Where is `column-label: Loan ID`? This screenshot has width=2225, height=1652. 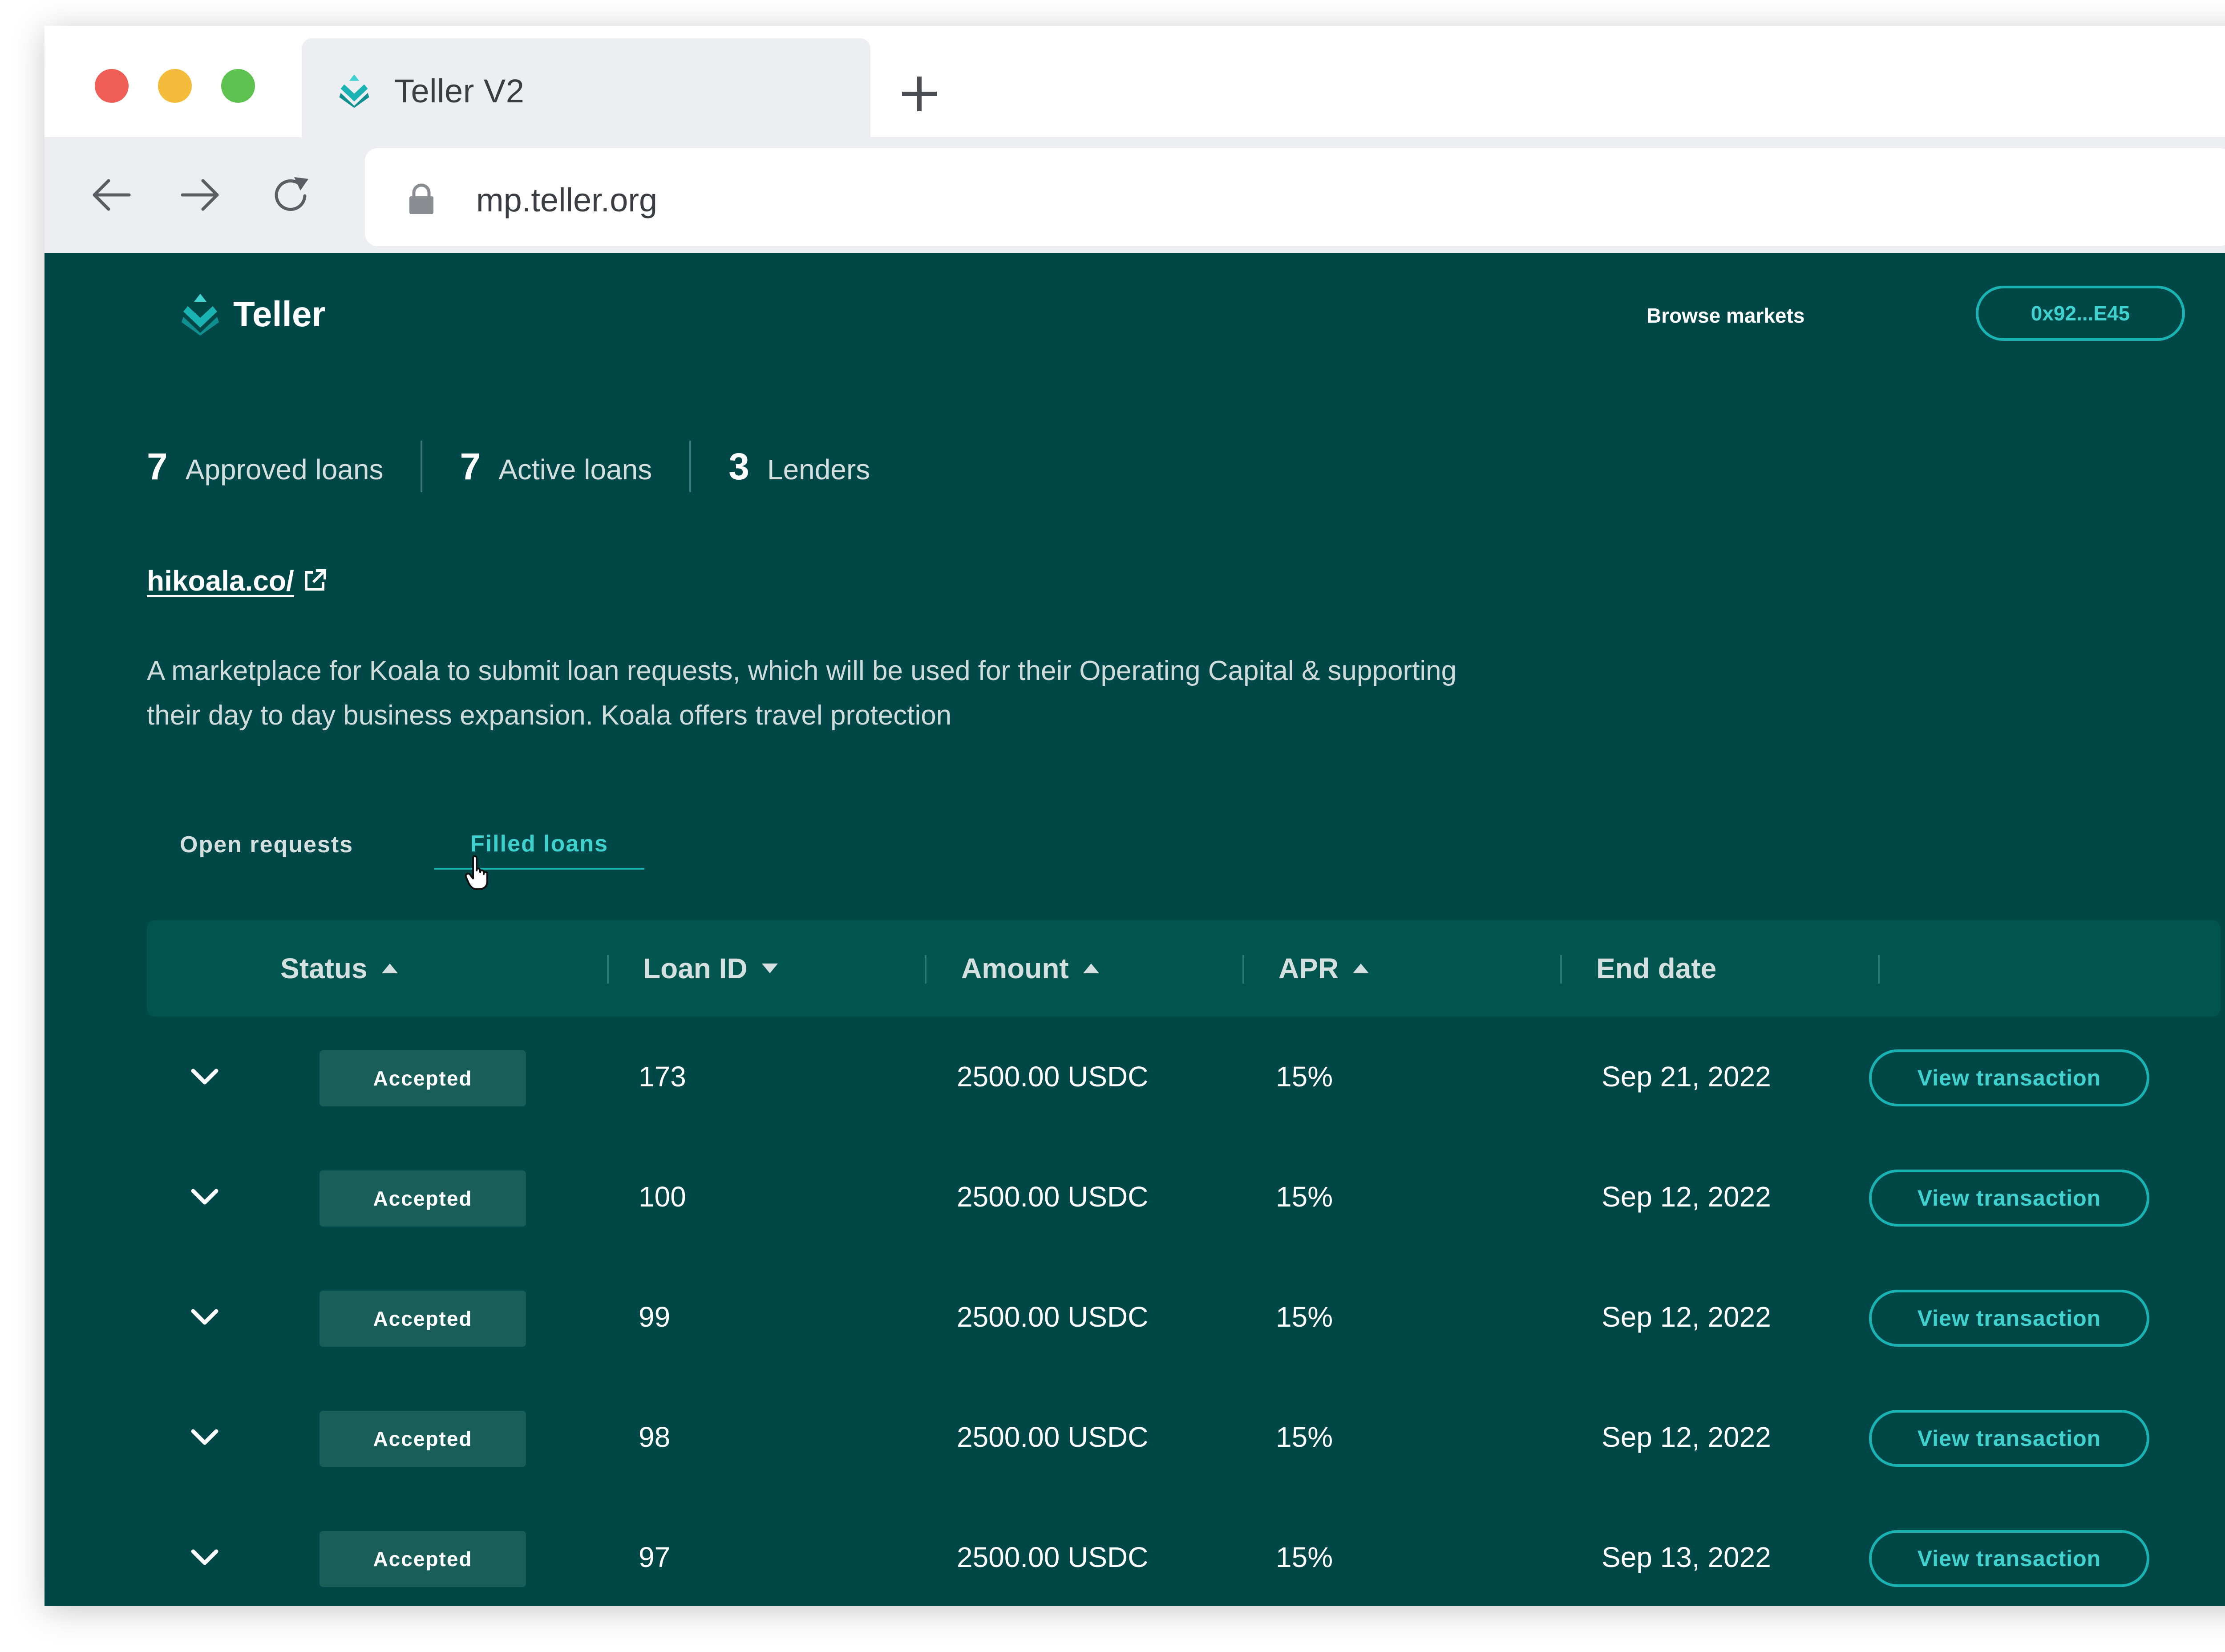 column-label: Loan ID is located at coordinates (695, 968).